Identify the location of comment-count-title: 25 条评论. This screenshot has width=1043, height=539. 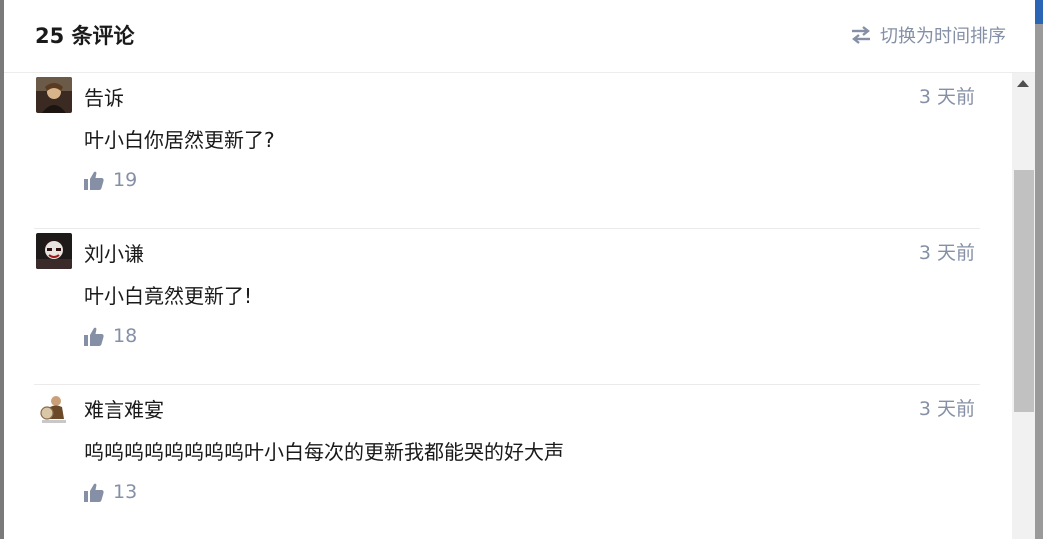
(85, 36).